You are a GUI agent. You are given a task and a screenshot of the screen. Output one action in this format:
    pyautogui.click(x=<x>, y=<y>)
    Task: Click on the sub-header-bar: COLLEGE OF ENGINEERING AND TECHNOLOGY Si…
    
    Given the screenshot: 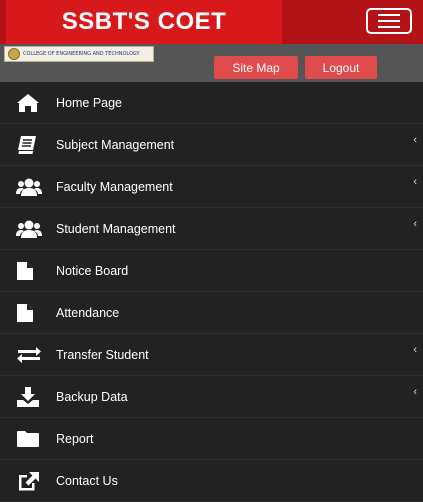 What is the action you would take?
    pyautogui.click(x=211, y=63)
    